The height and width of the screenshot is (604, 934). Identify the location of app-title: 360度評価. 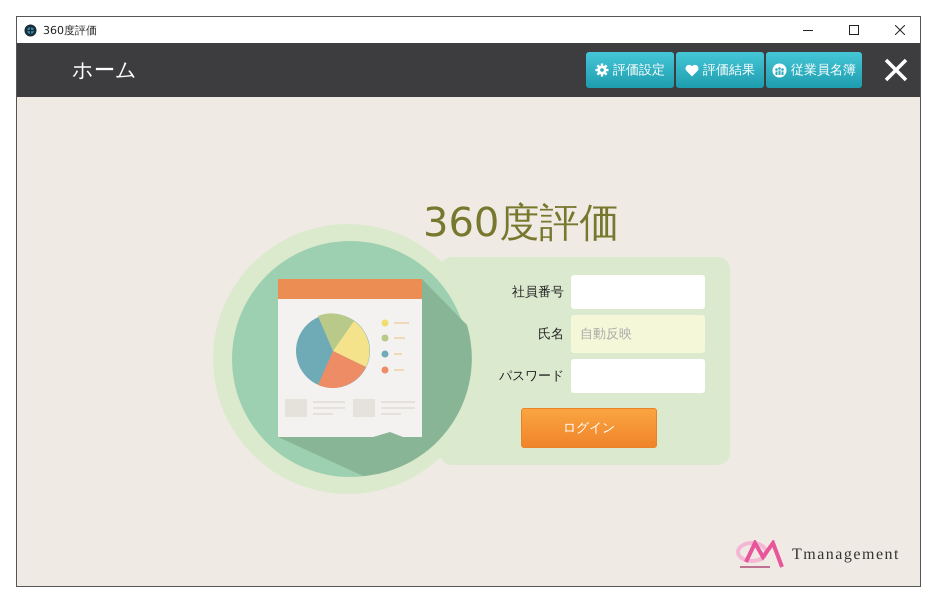
(521, 223).